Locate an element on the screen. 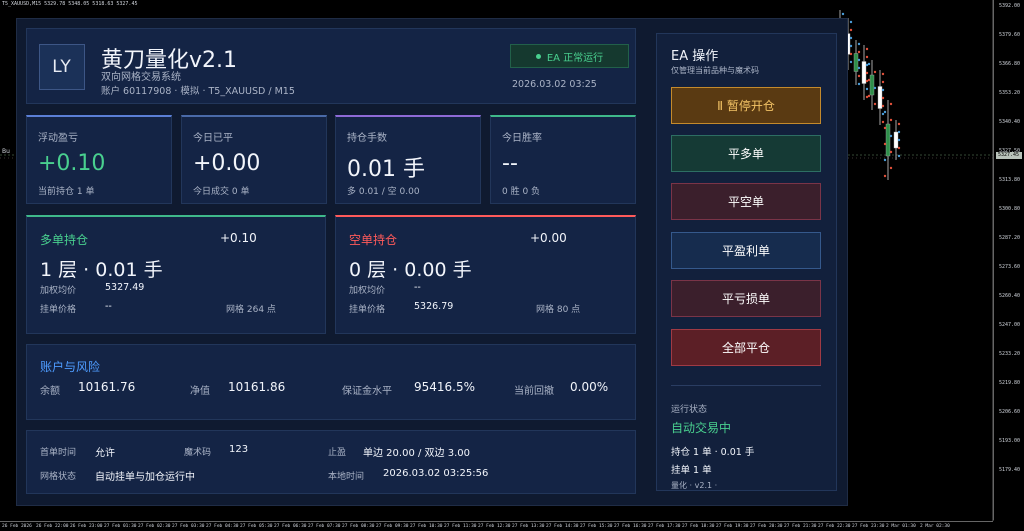  magic-label: 魔术码 is located at coordinates (198, 453).